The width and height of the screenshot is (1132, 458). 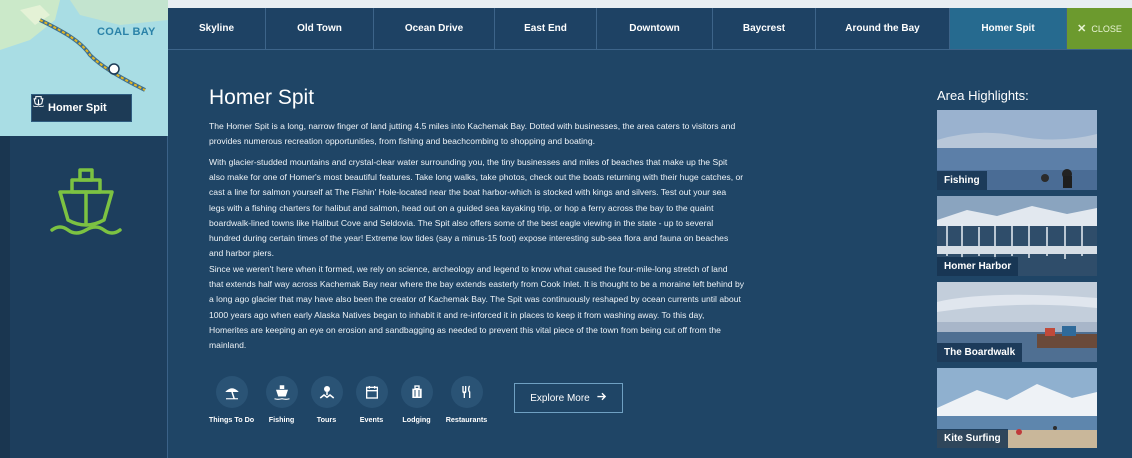 What do you see at coordinates (320, 28) in the screenshot?
I see `tab-old-town: Old Town` at bounding box center [320, 28].